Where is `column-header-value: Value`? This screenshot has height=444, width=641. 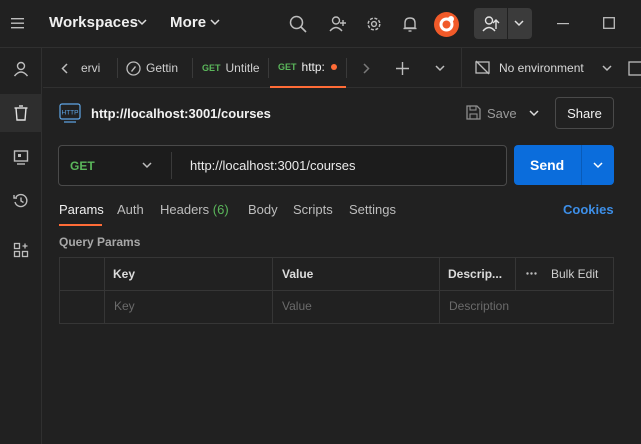 column-header-value: Value is located at coordinates (298, 274).